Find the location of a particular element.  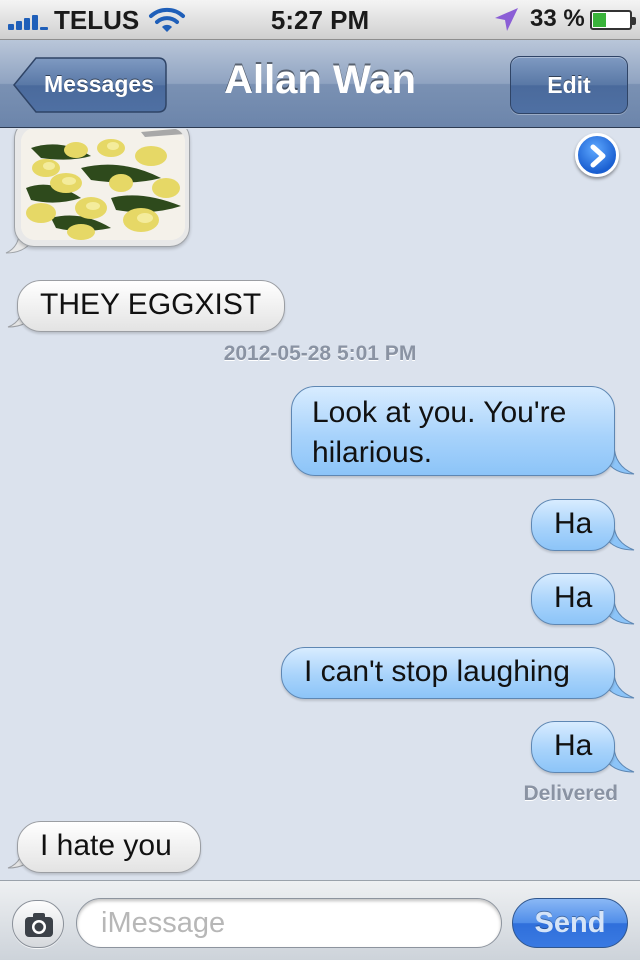

delivered-status: Delivered is located at coordinates (570, 793).